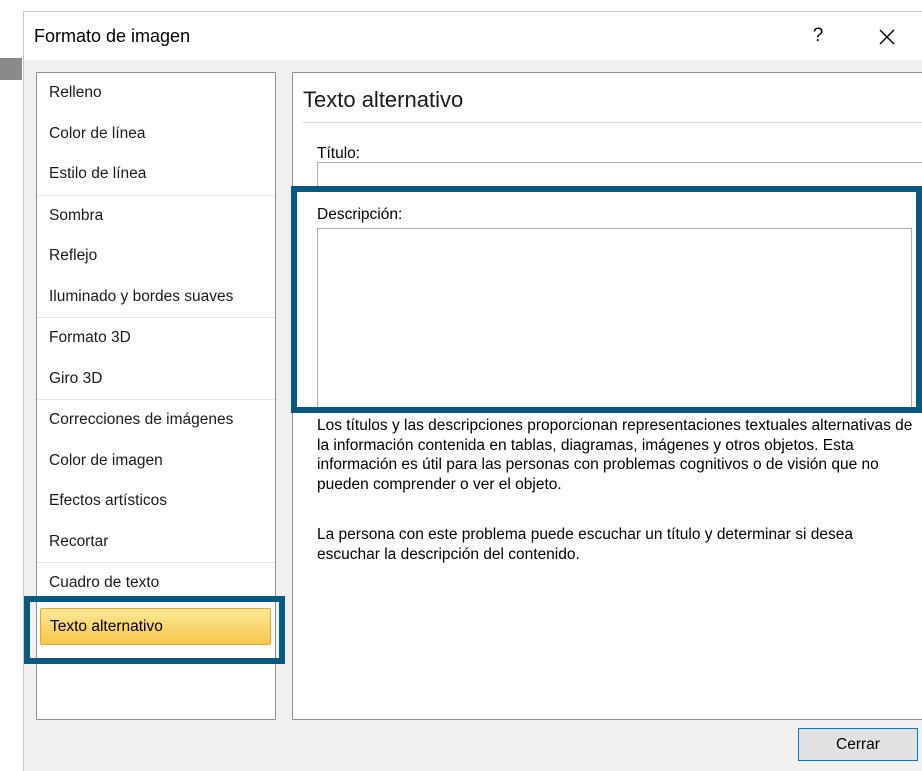 The image size is (922, 771). I want to click on nav-group: Relleno Color de línea Estilo de línea, so click(156, 134).